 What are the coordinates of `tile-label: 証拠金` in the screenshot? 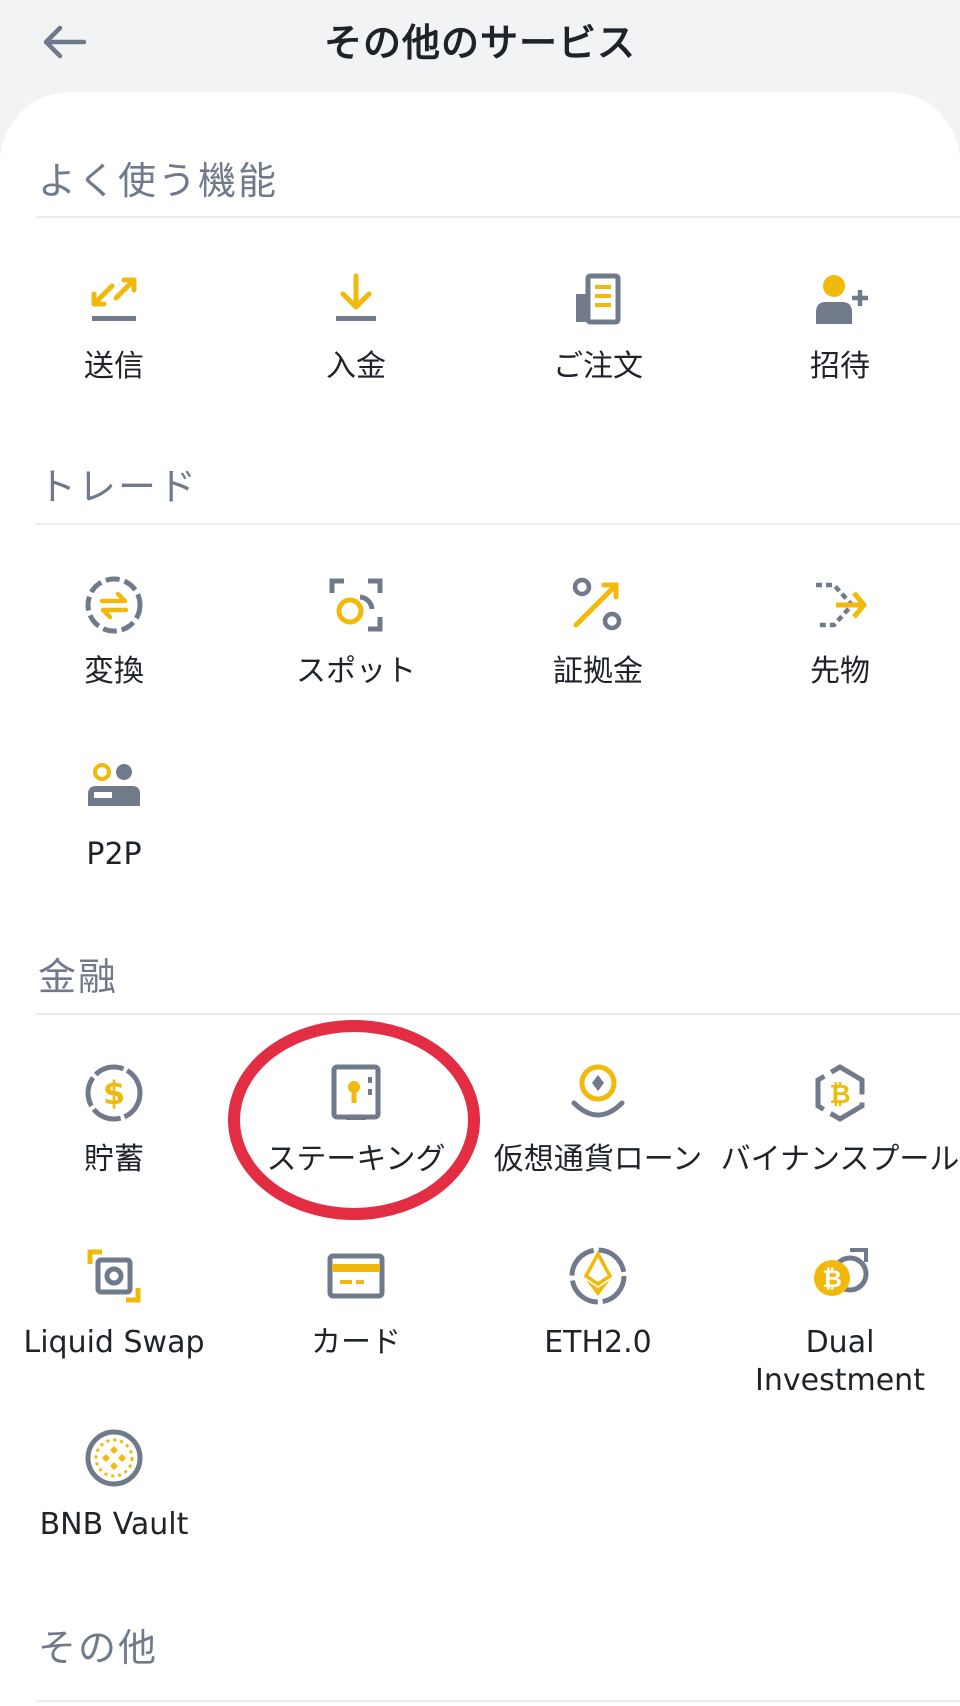 It's located at (598, 671).